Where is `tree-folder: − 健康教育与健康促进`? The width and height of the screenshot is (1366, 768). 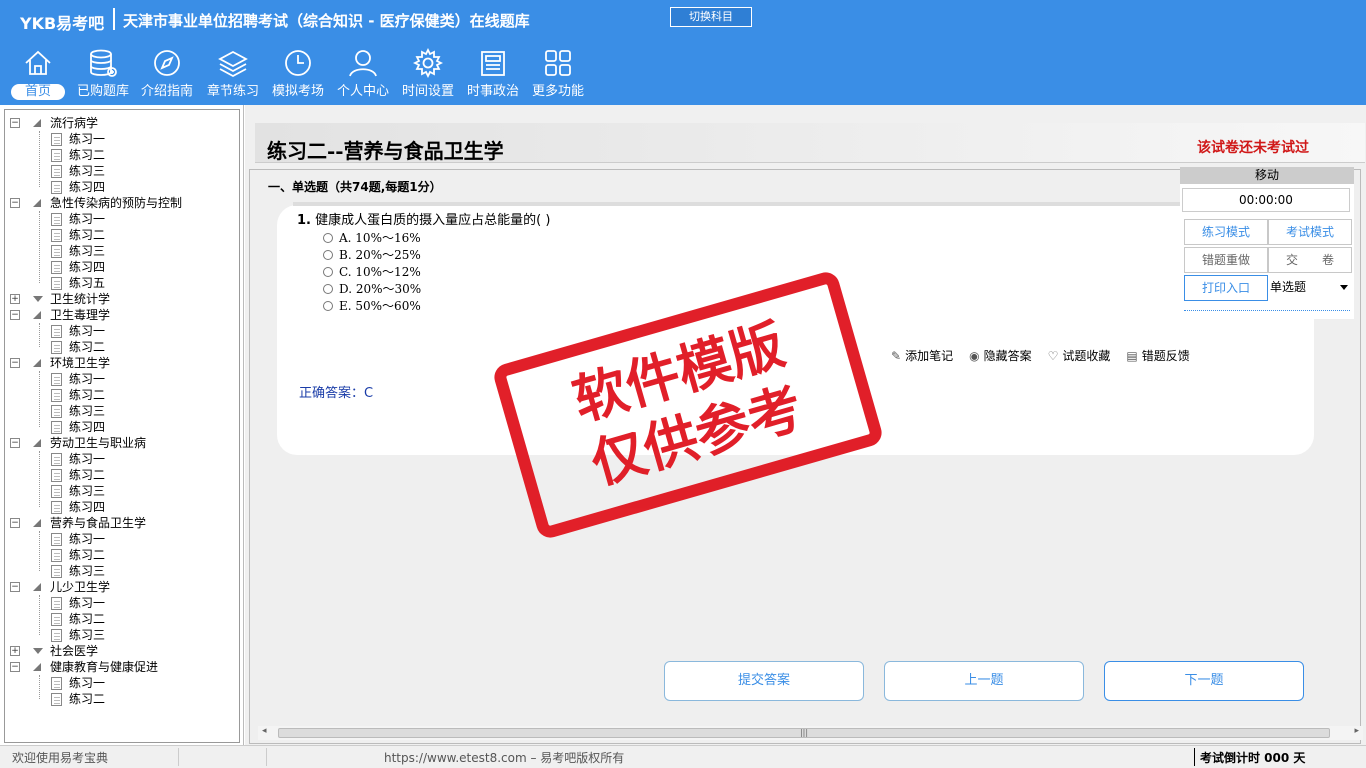
tree-folder: − 健康教育与健康促进 is located at coordinates (120, 667).